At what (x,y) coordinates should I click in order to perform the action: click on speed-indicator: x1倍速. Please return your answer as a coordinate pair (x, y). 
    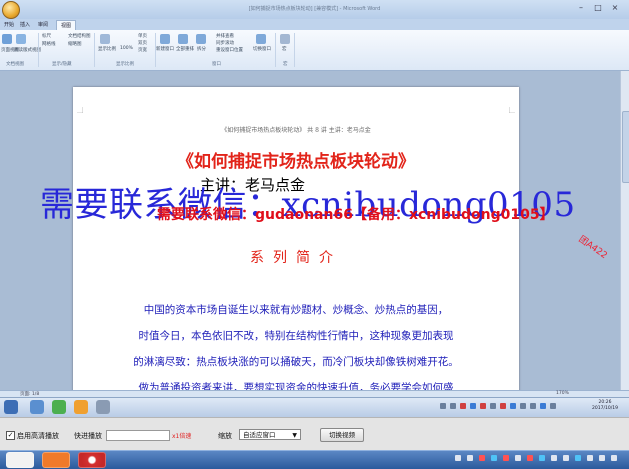
    Looking at the image, I should click on (182, 436).